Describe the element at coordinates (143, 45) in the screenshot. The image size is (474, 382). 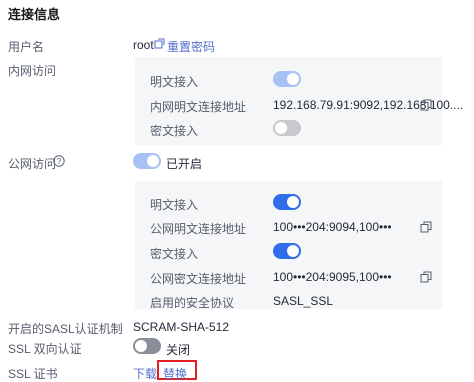
I see `username-value: root` at that location.